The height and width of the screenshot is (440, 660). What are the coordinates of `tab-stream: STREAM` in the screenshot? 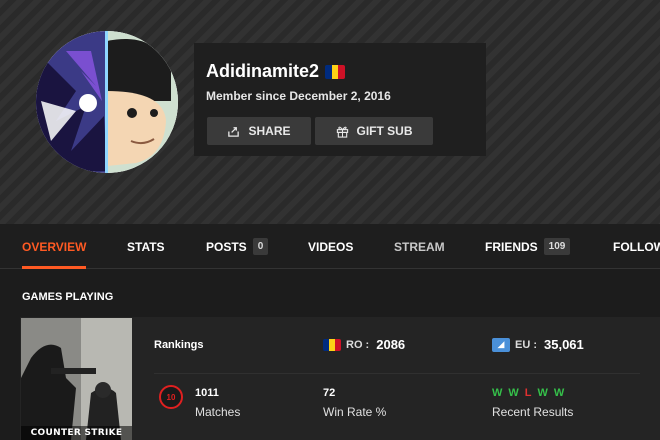 It's located at (419, 246).